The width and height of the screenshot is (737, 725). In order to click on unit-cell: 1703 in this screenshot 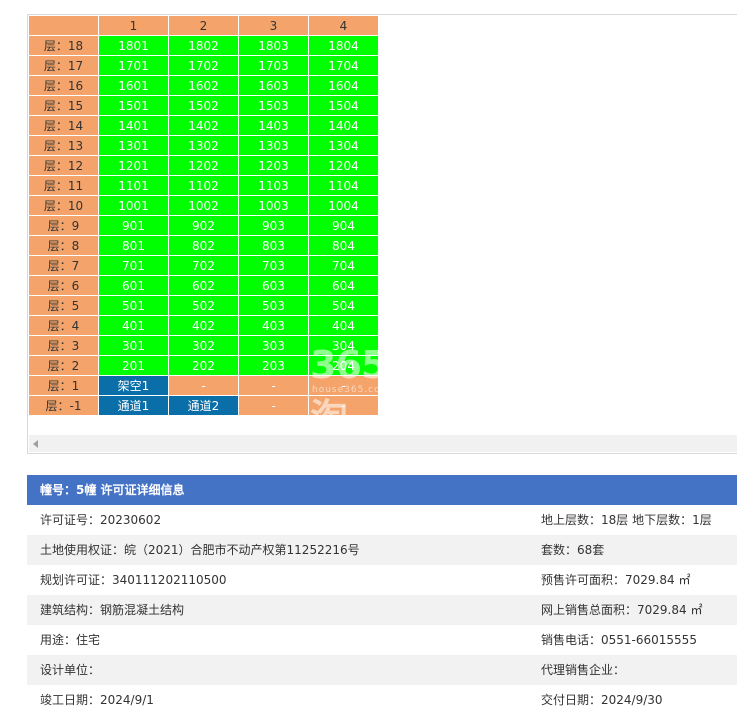, I will do `click(274, 66)`.